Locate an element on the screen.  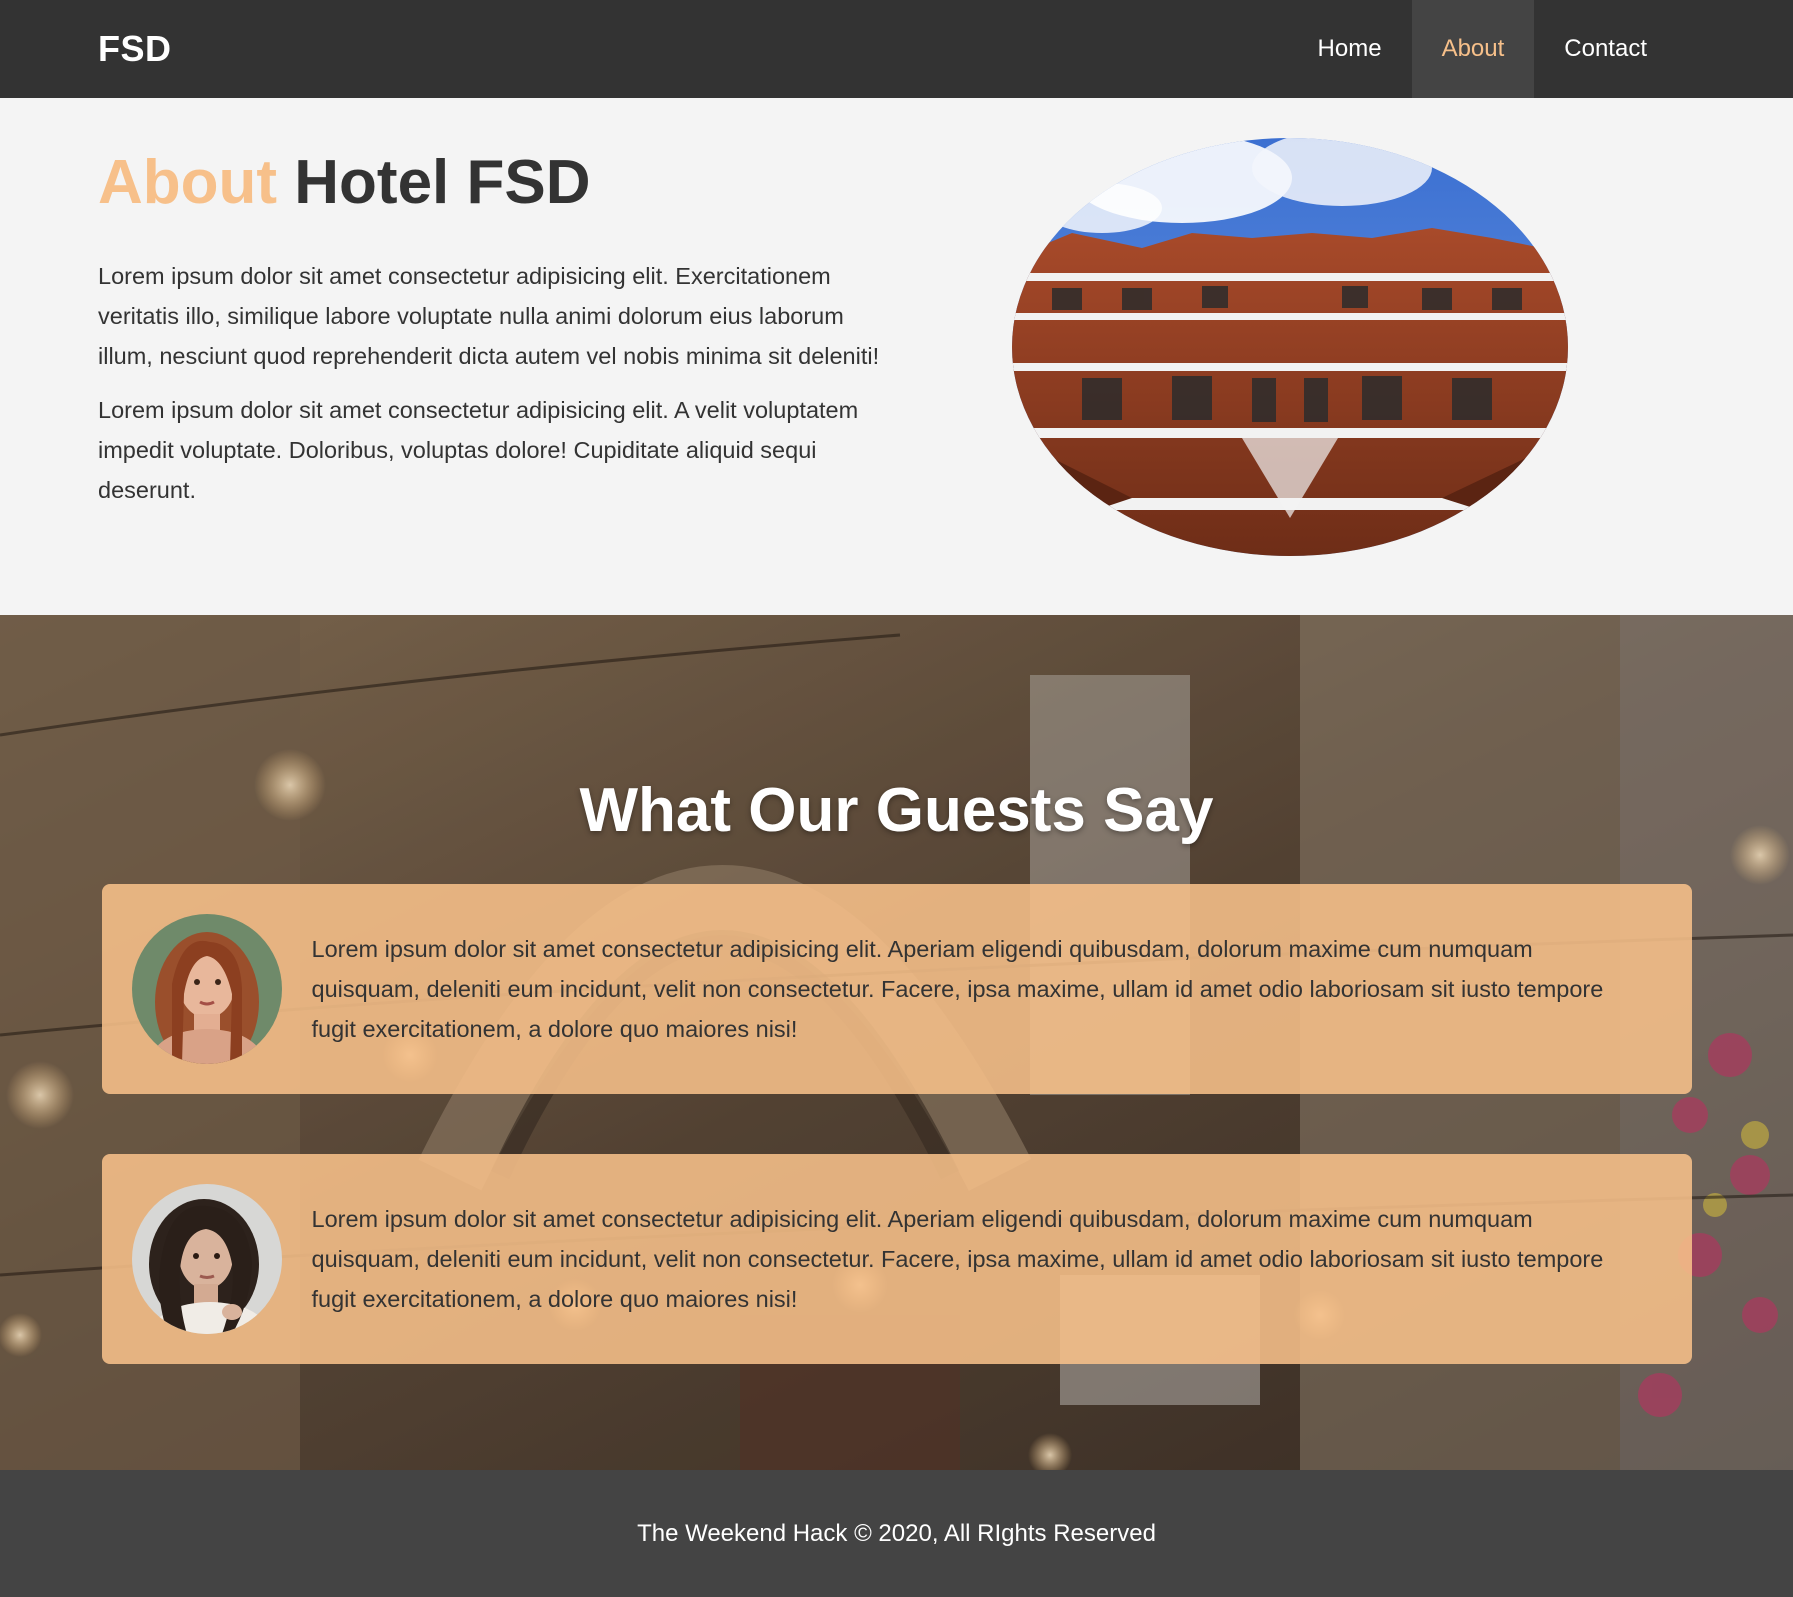
about-title-accent: About is located at coordinates (188, 182).